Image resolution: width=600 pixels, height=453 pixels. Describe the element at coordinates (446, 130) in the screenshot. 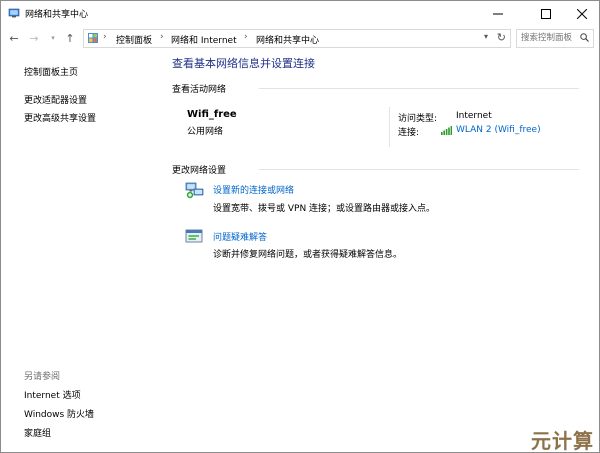

I see `wifi-signal-icon` at that location.